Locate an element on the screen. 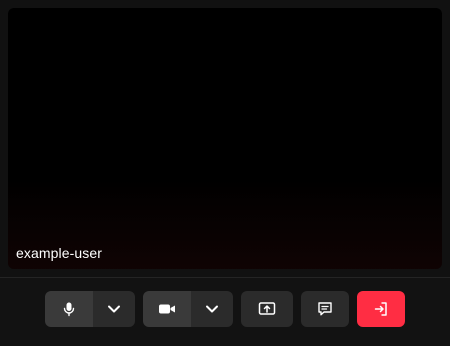  chat-icon is located at coordinates (325, 309).